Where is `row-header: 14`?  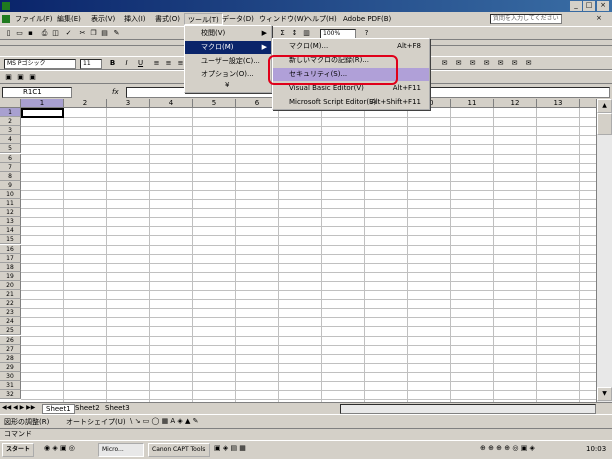 row-header: 14 is located at coordinates (10, 231).